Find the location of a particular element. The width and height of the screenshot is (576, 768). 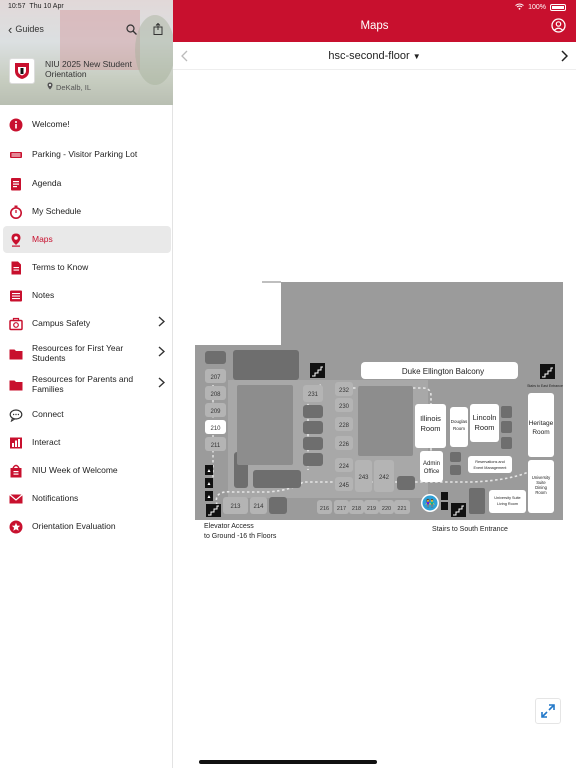

room-label: Event Management is located at coordinates (491, 468).